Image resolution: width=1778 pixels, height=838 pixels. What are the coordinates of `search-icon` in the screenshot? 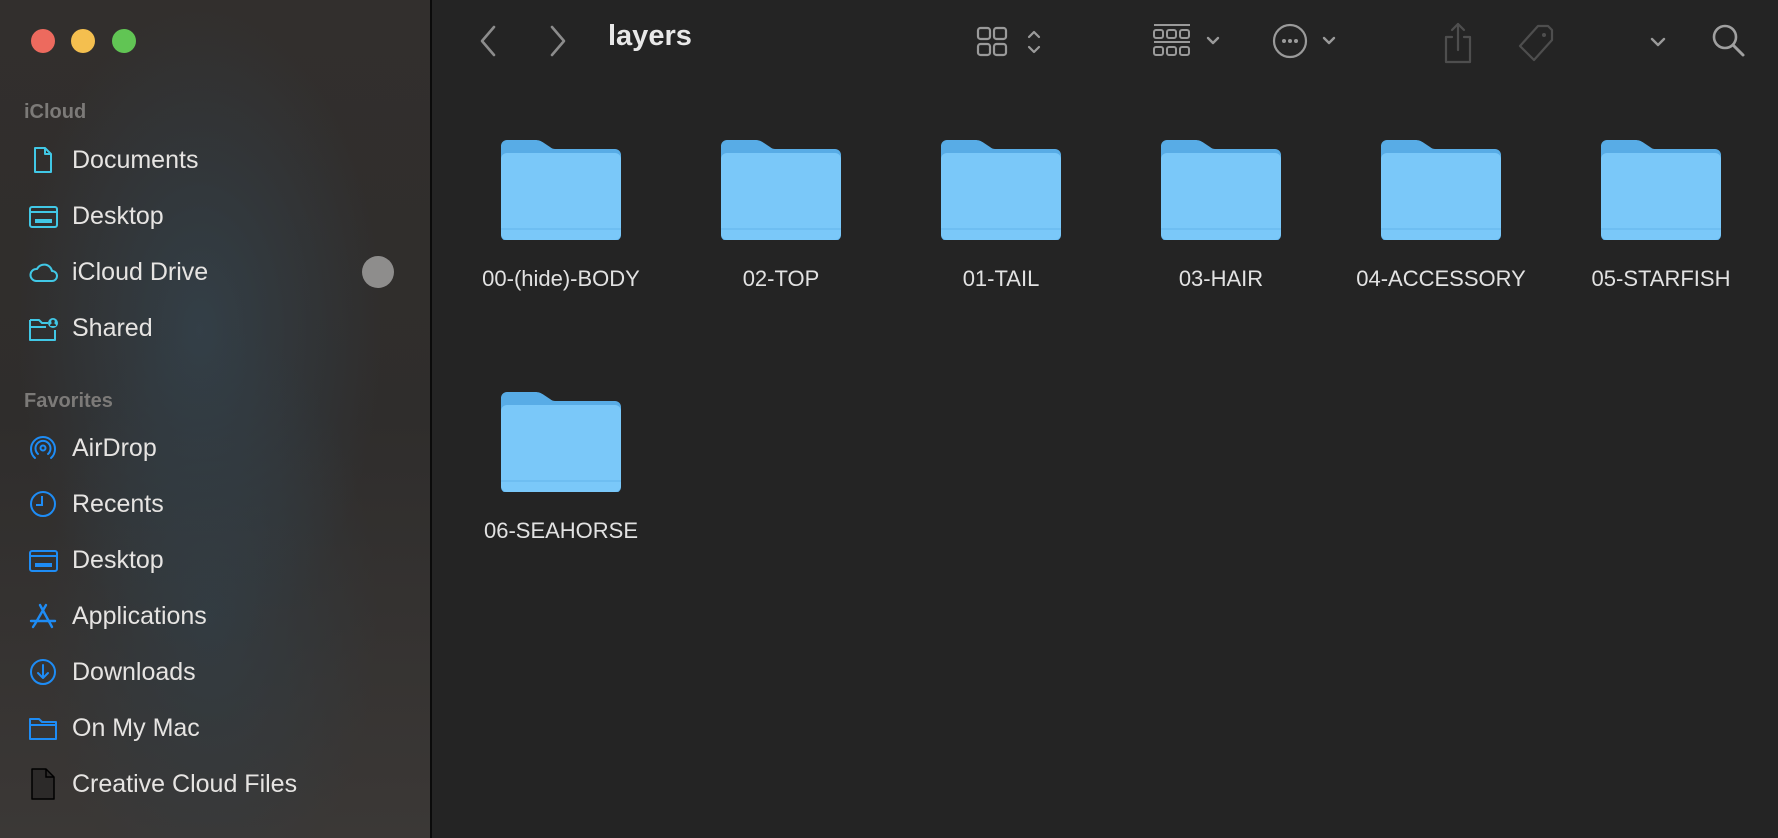 It's located at (1728, 40).